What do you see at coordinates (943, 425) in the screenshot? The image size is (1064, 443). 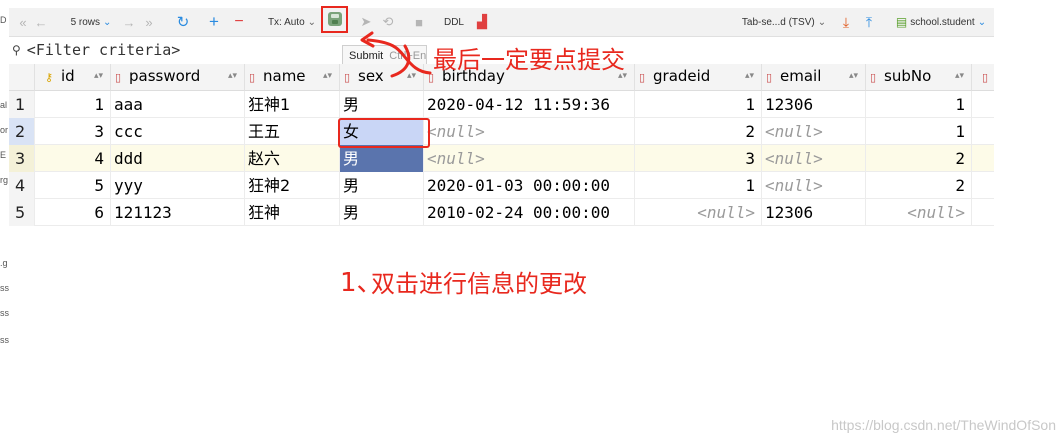 I see `watermark: https://blog.csdn.net/TheWindOfSon` at bounding box center [943, 425].